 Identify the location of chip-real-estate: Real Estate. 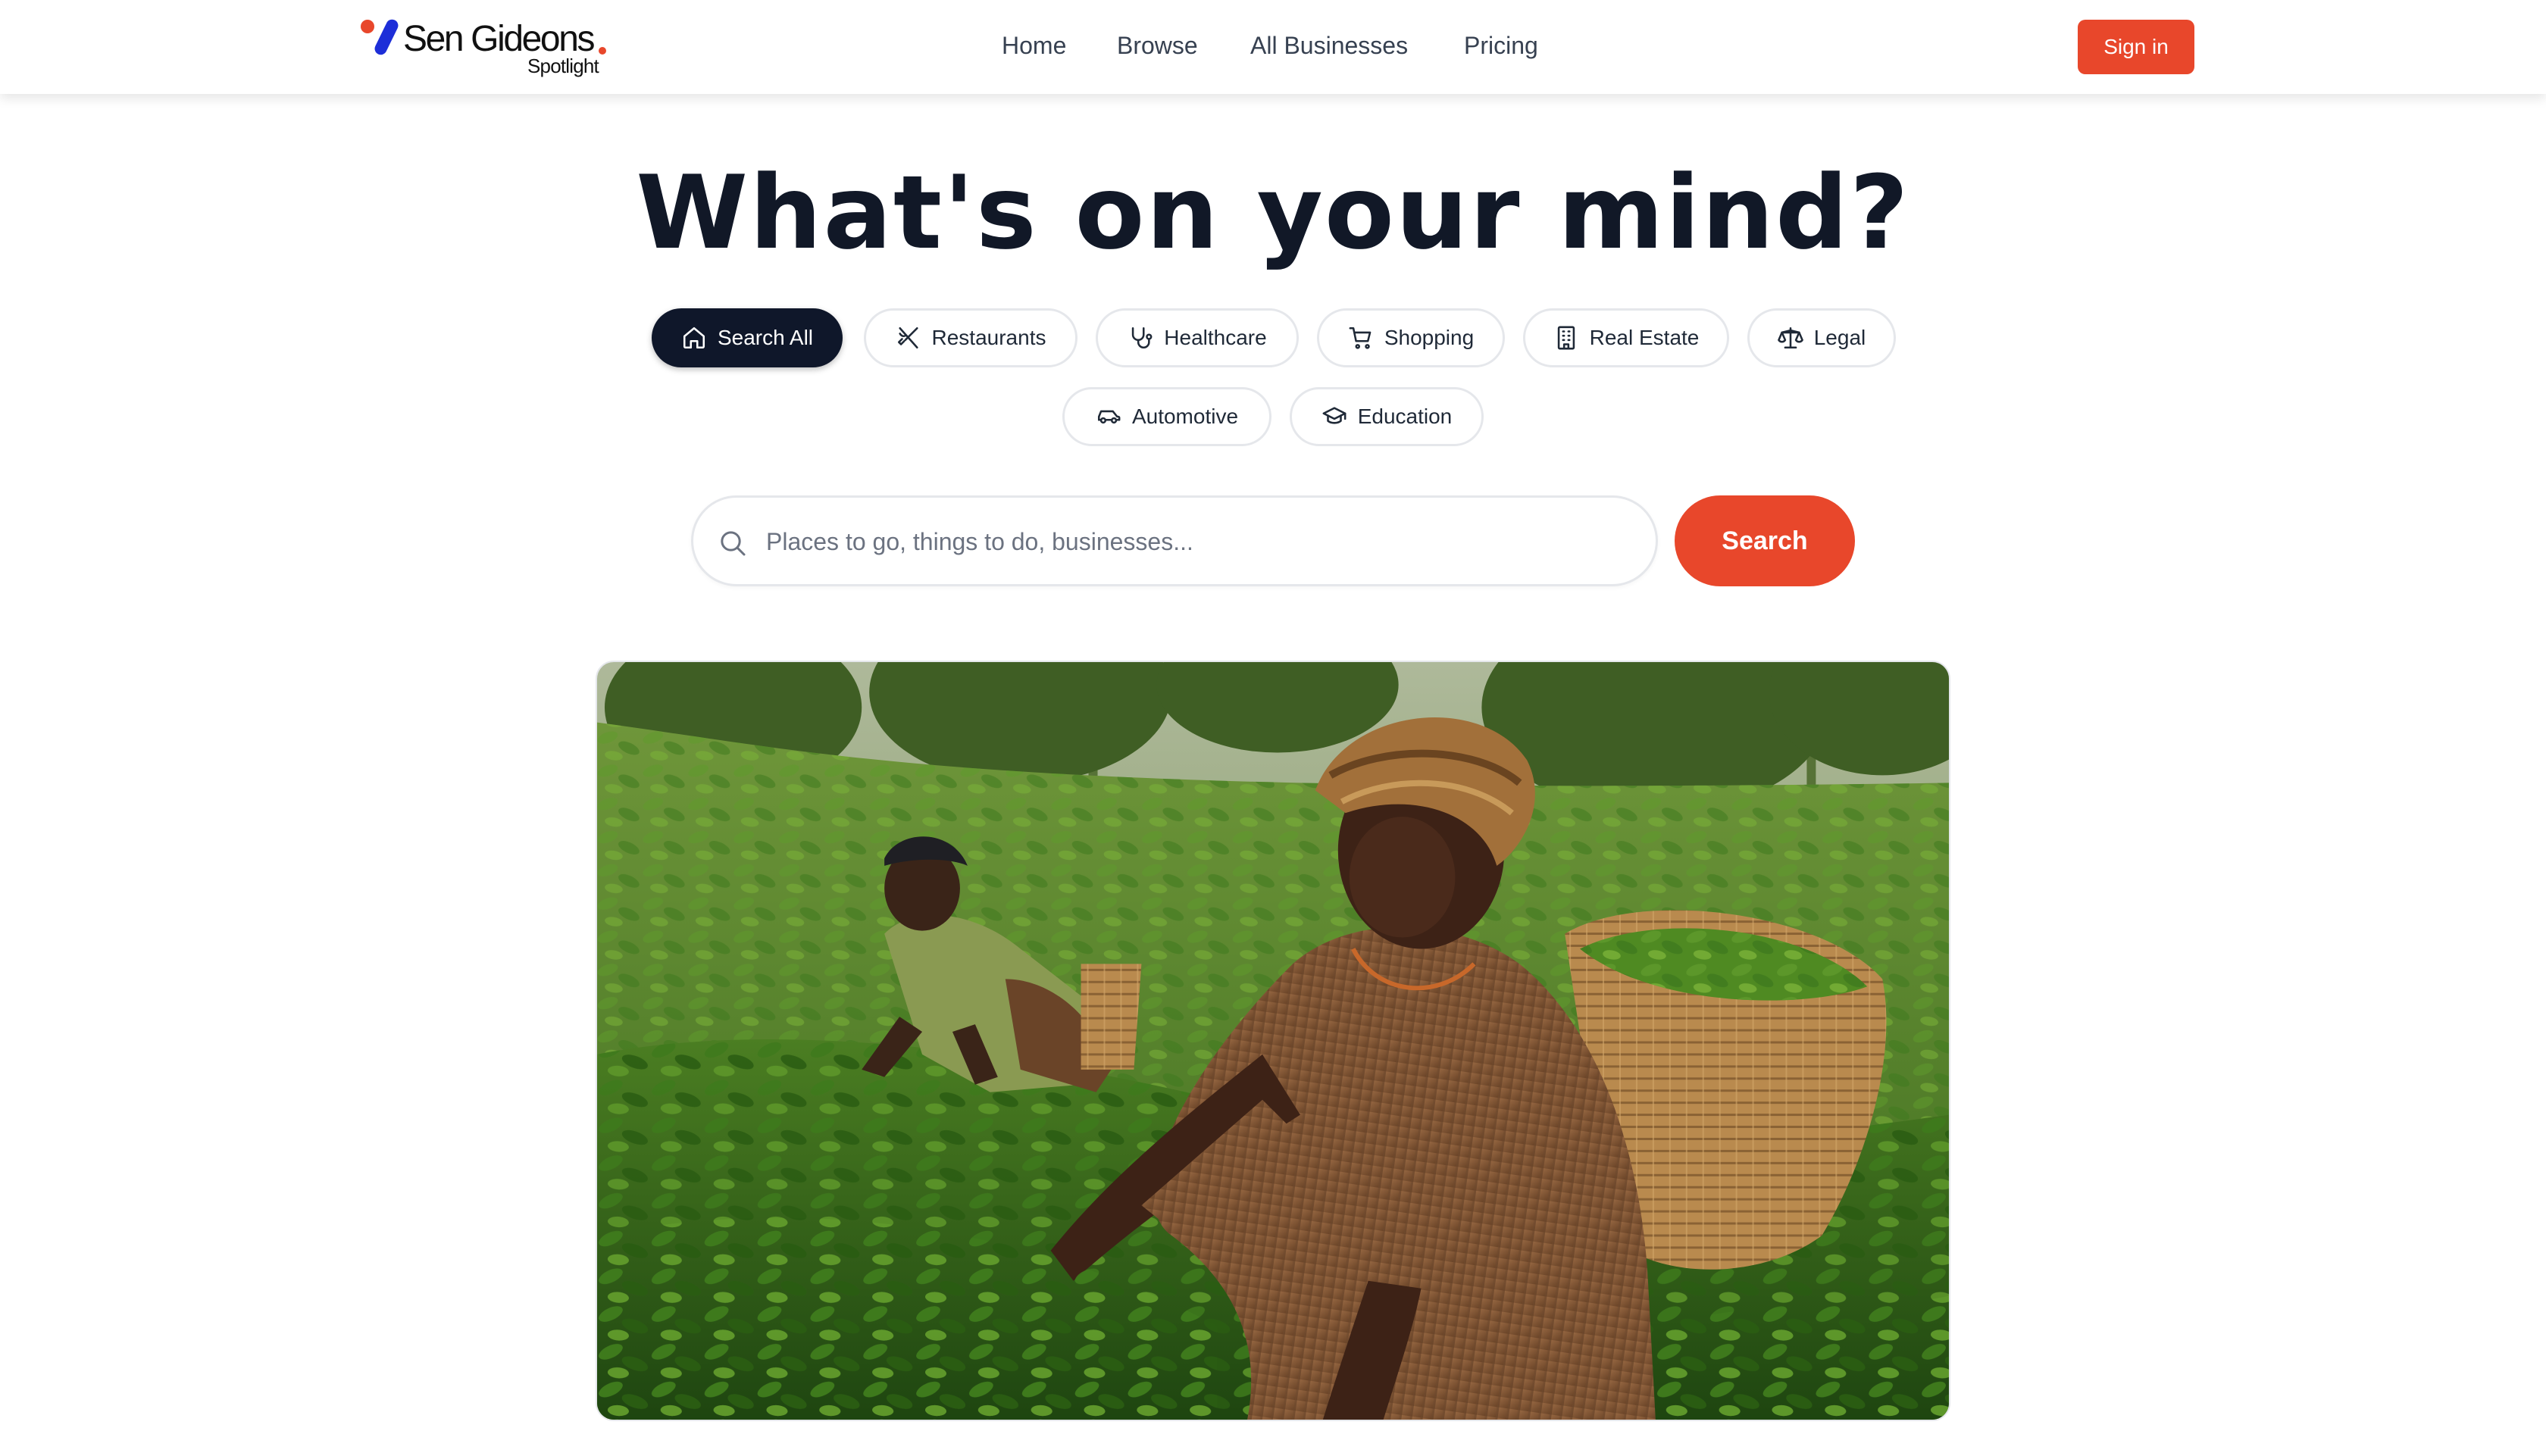
(1626, 337).